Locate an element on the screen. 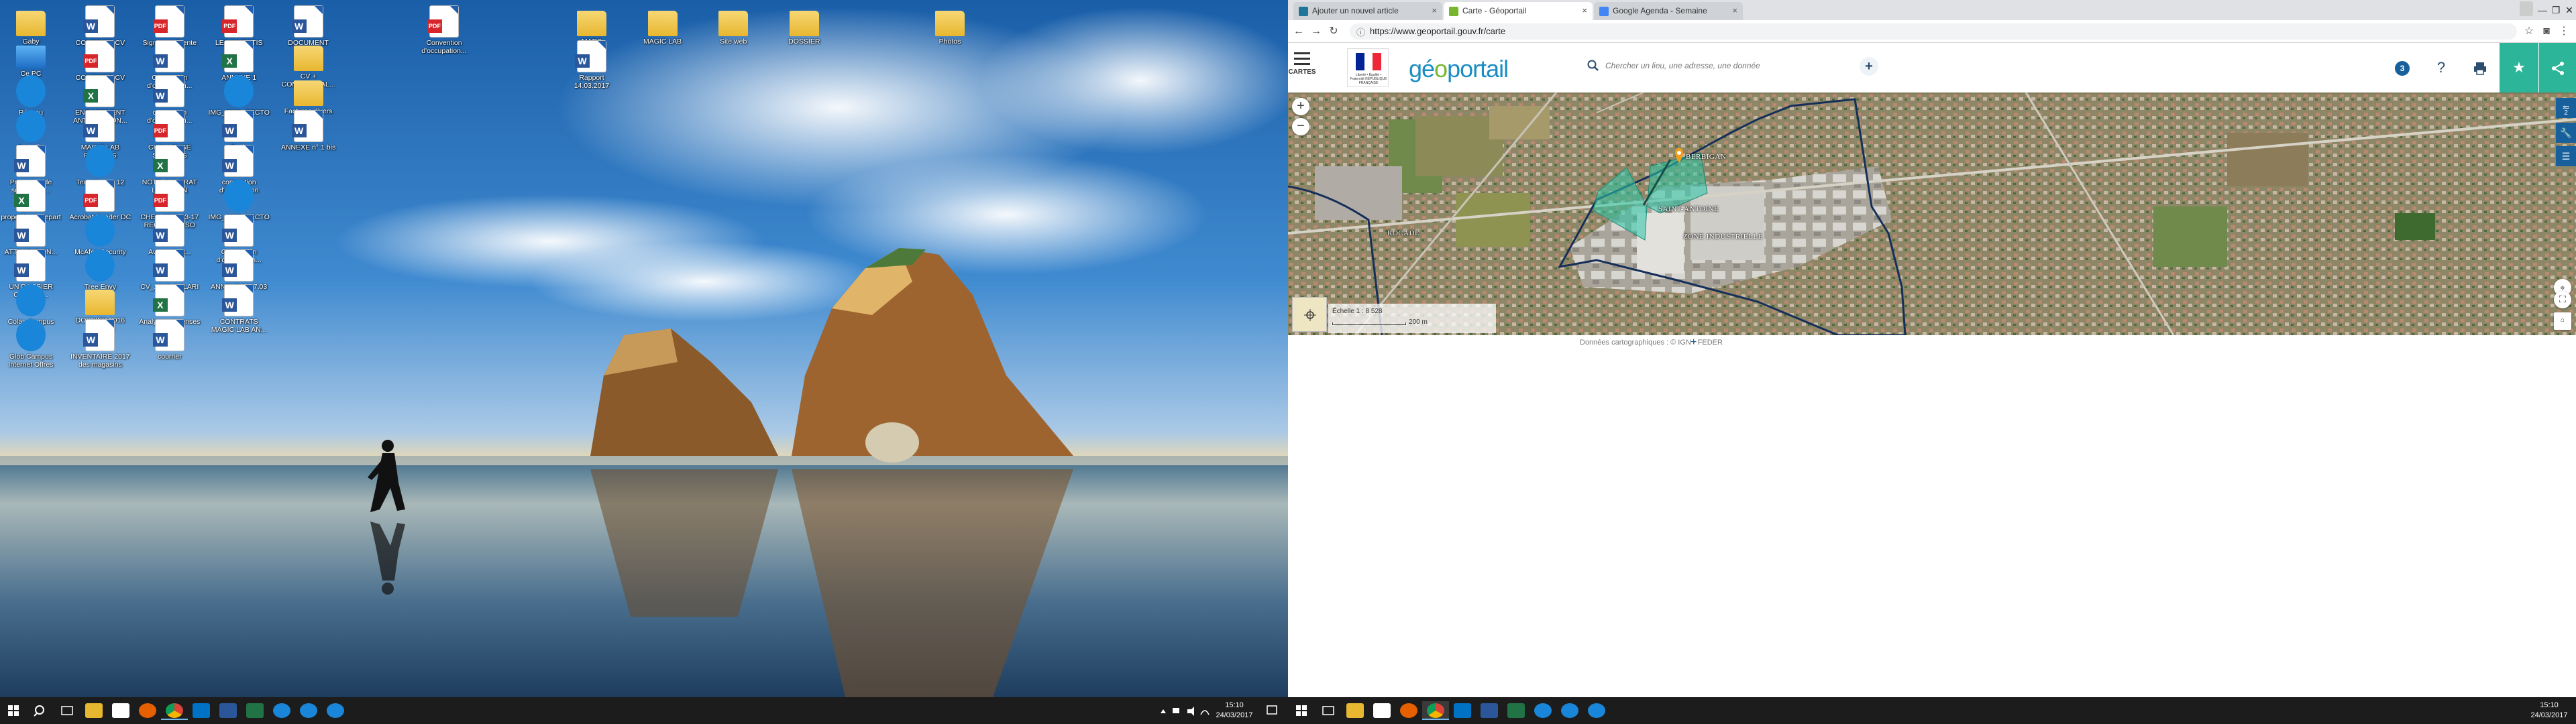  reload-button: ↻ is located at coordinates (1334, 32).